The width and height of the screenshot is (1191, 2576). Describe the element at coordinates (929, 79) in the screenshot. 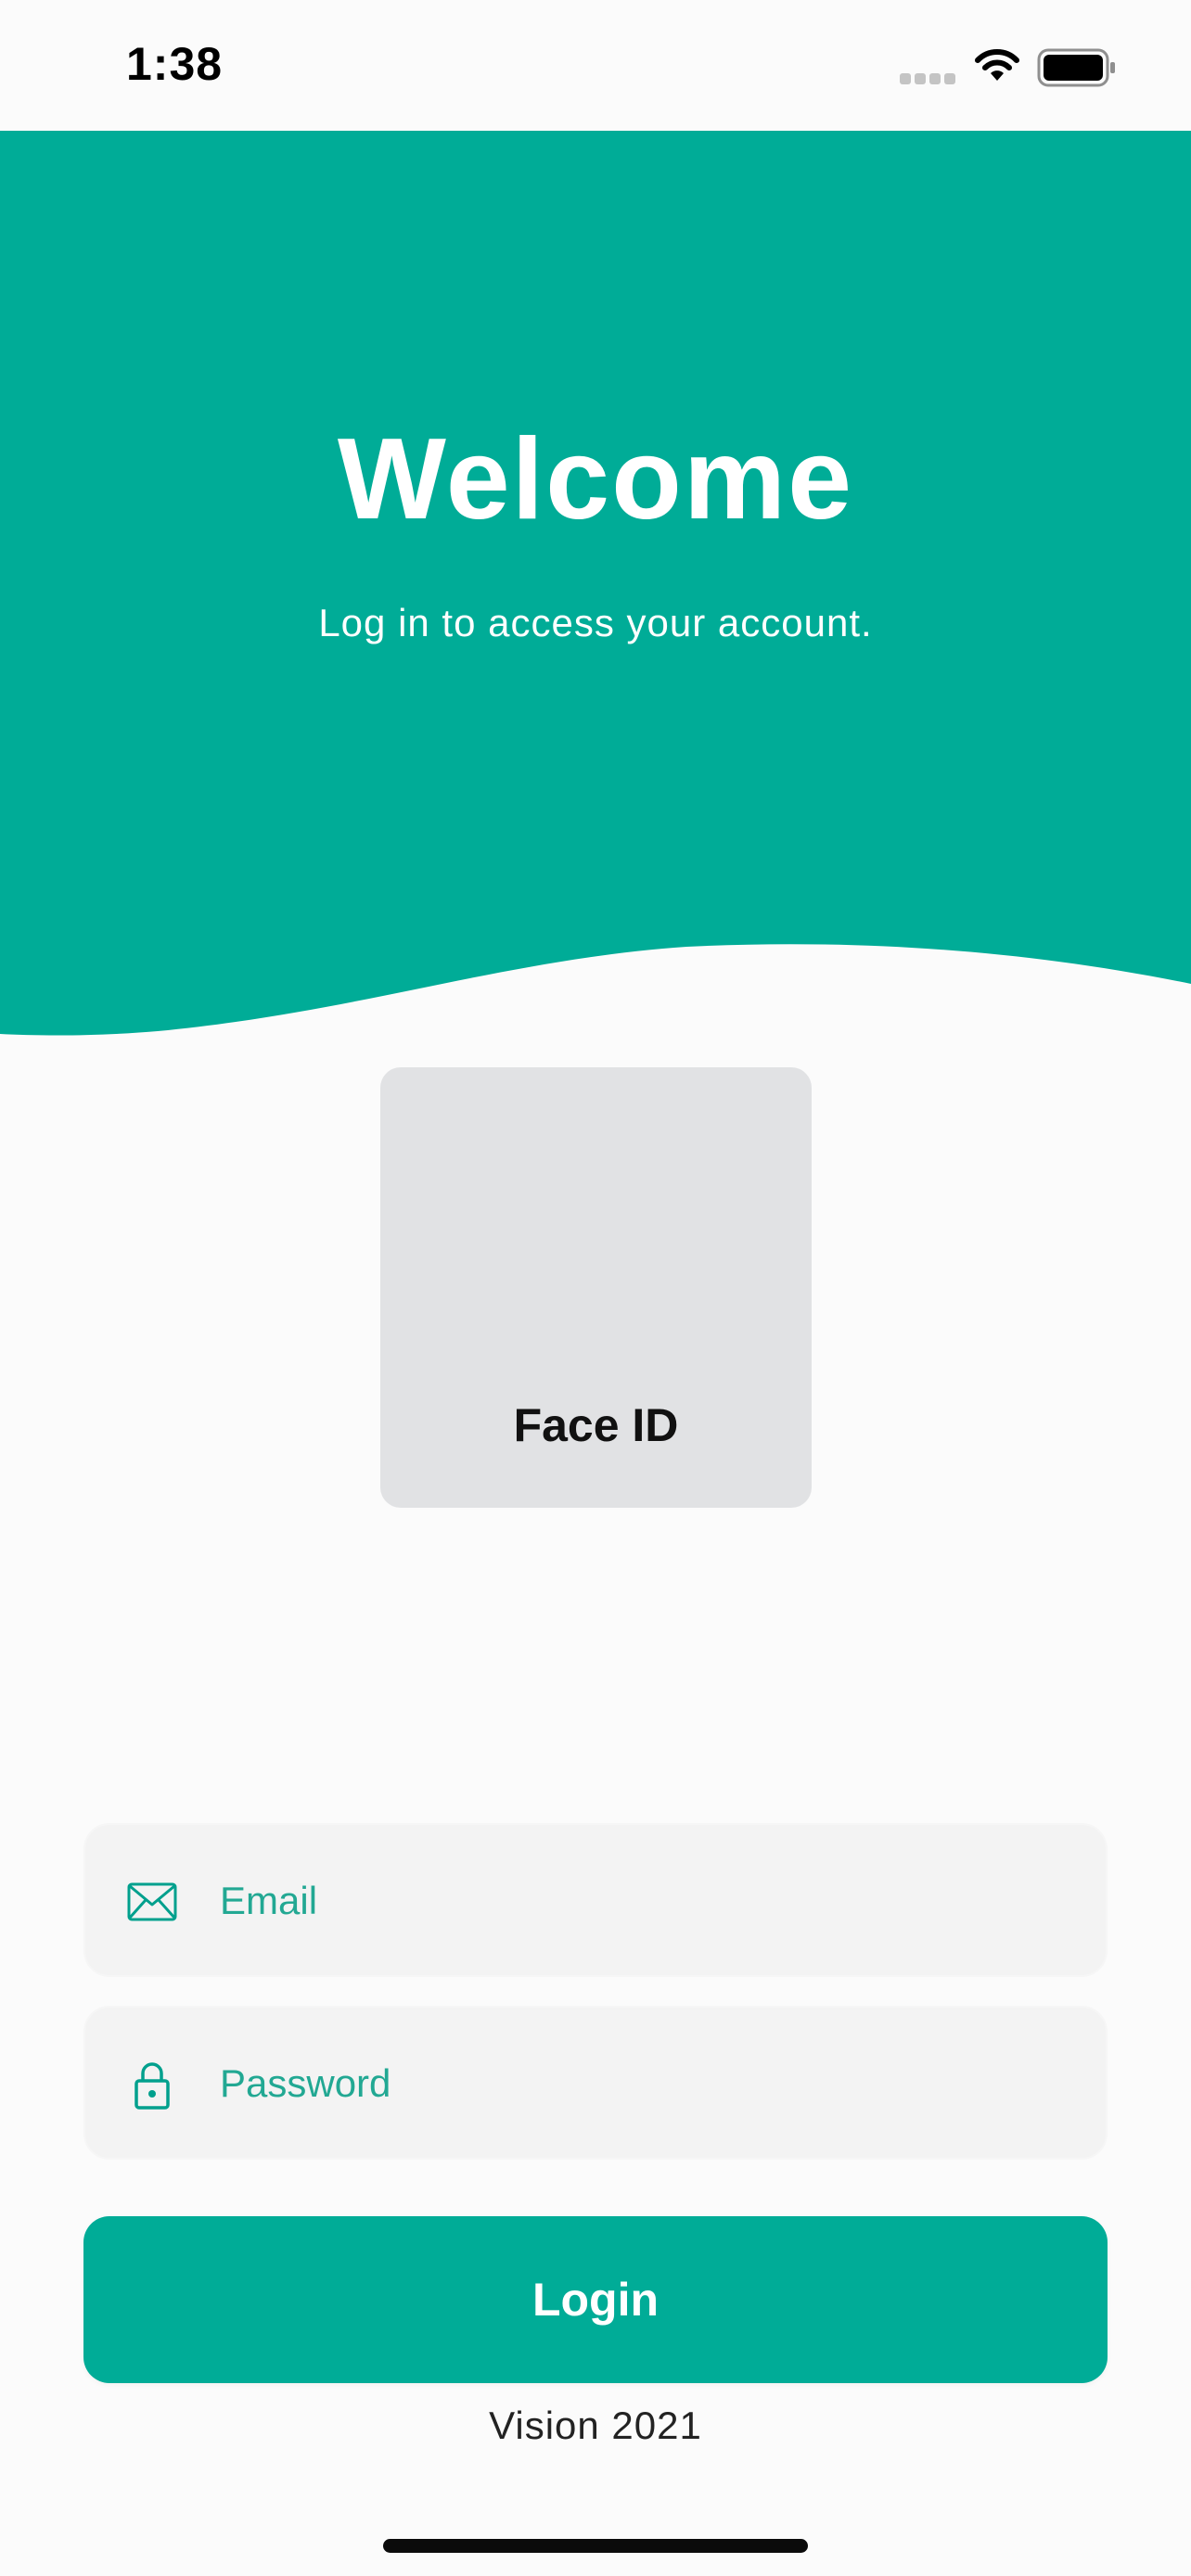

I see `signal-icon` at that location.